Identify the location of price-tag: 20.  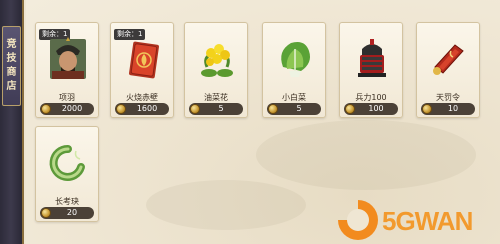
(67, 213).